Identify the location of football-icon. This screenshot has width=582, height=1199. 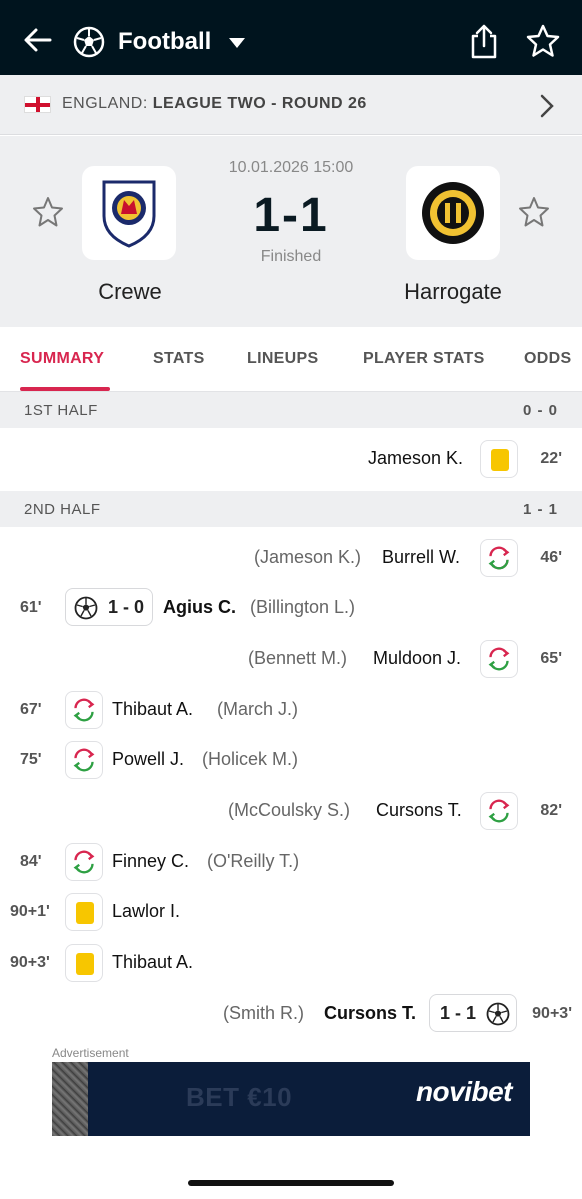
(89, 42).